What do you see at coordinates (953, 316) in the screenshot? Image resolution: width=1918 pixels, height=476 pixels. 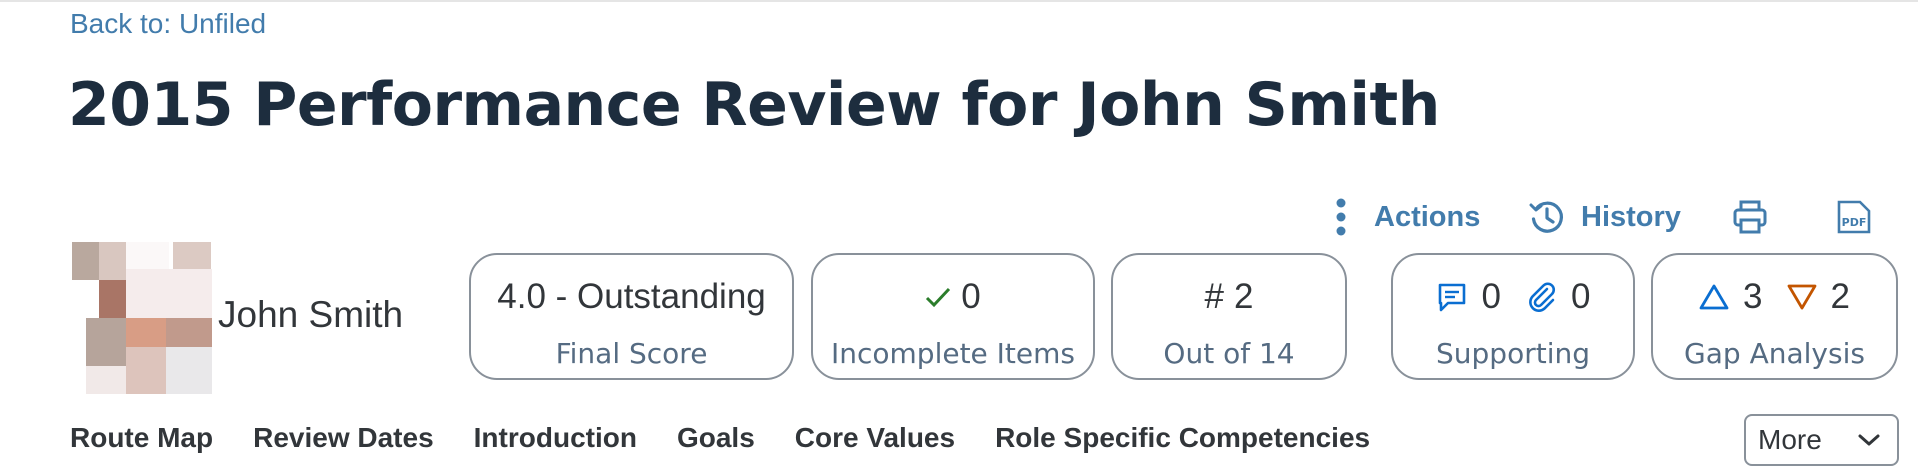 I see `incomplete-items-card: 0 Incomplete Items` at bounding box center [953, 316].